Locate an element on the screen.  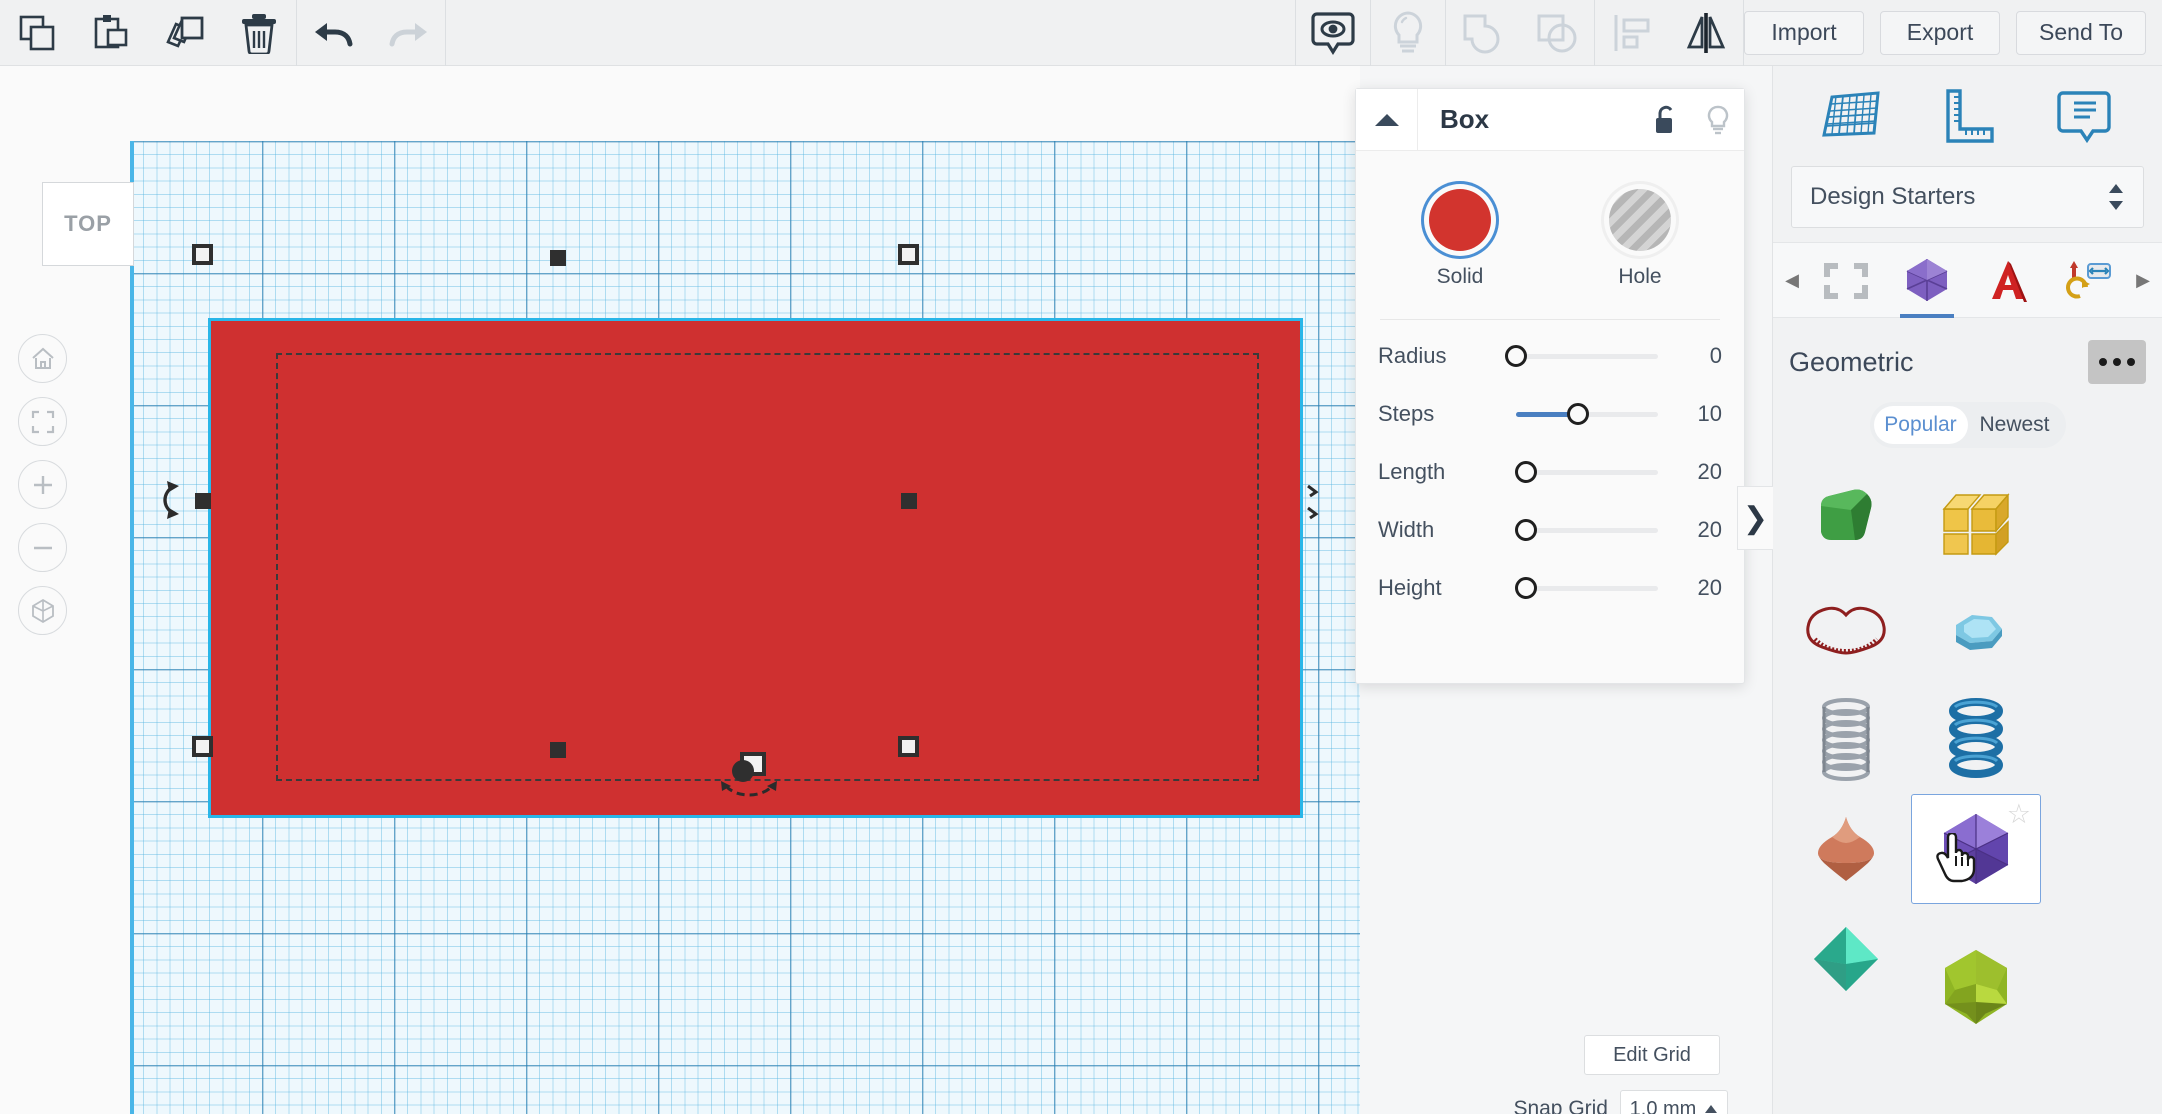
collapse-shapes-panel-button: ❯ is located at coordinates (1755, 518).